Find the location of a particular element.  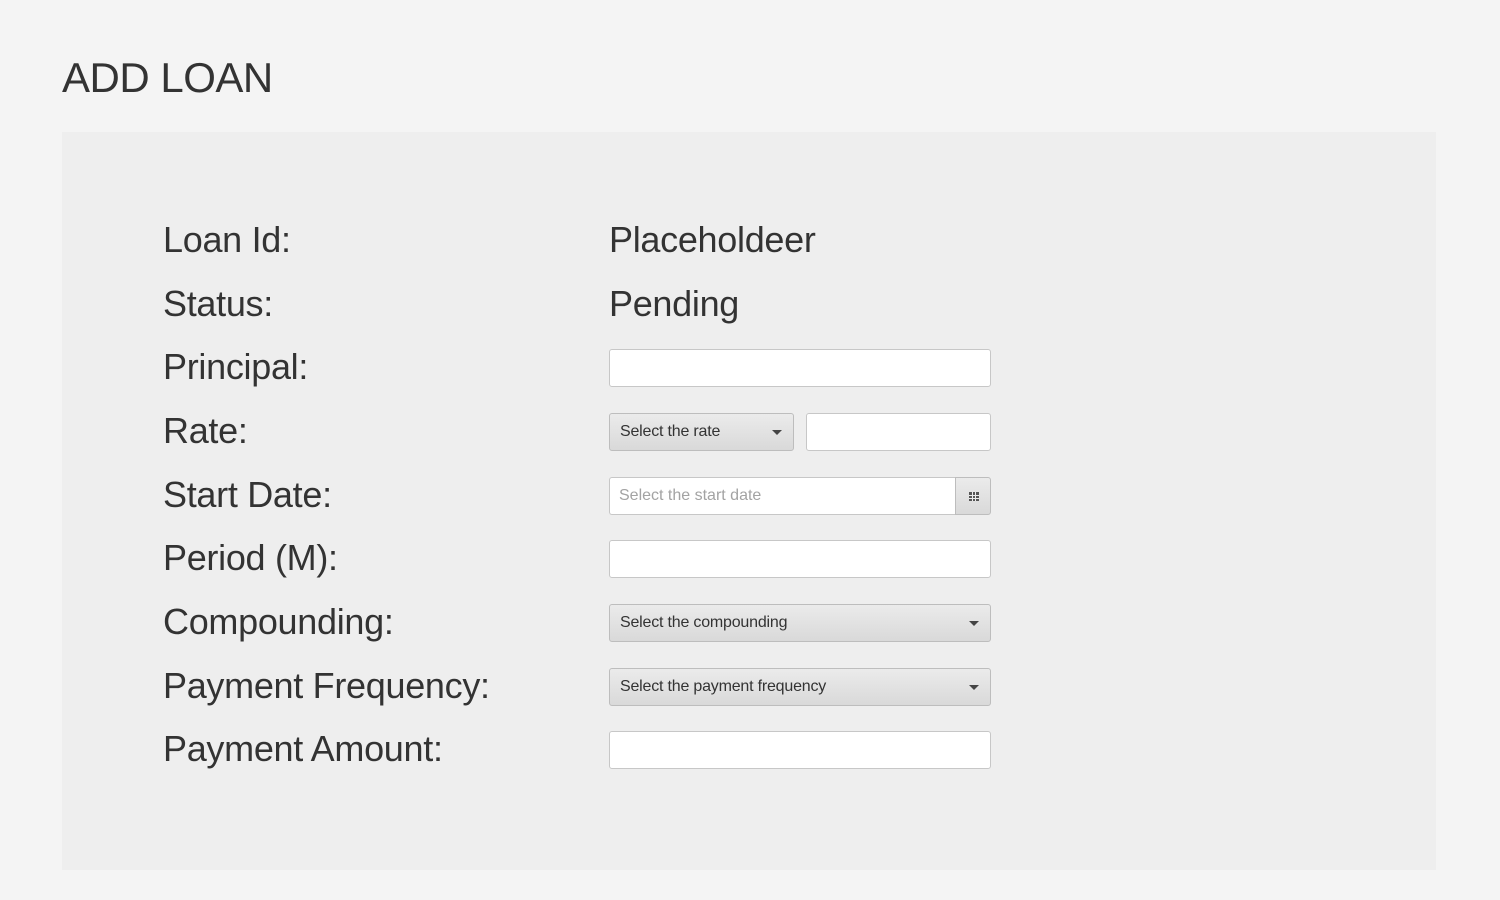

start-date-row: Start Date: is located at coordinates (749, 495).